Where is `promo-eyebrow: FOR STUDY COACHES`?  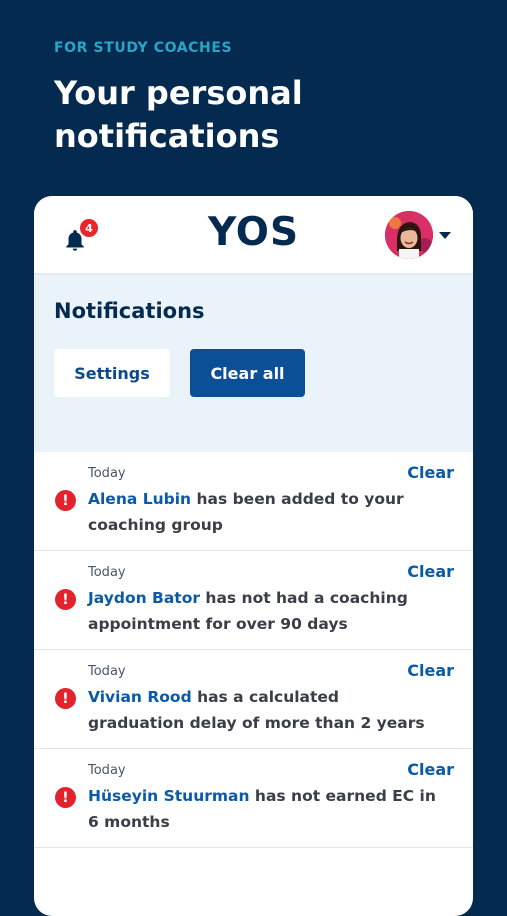 promo-eyebrow: FOR STUDY COACHES is located at coordinates (143, 48).